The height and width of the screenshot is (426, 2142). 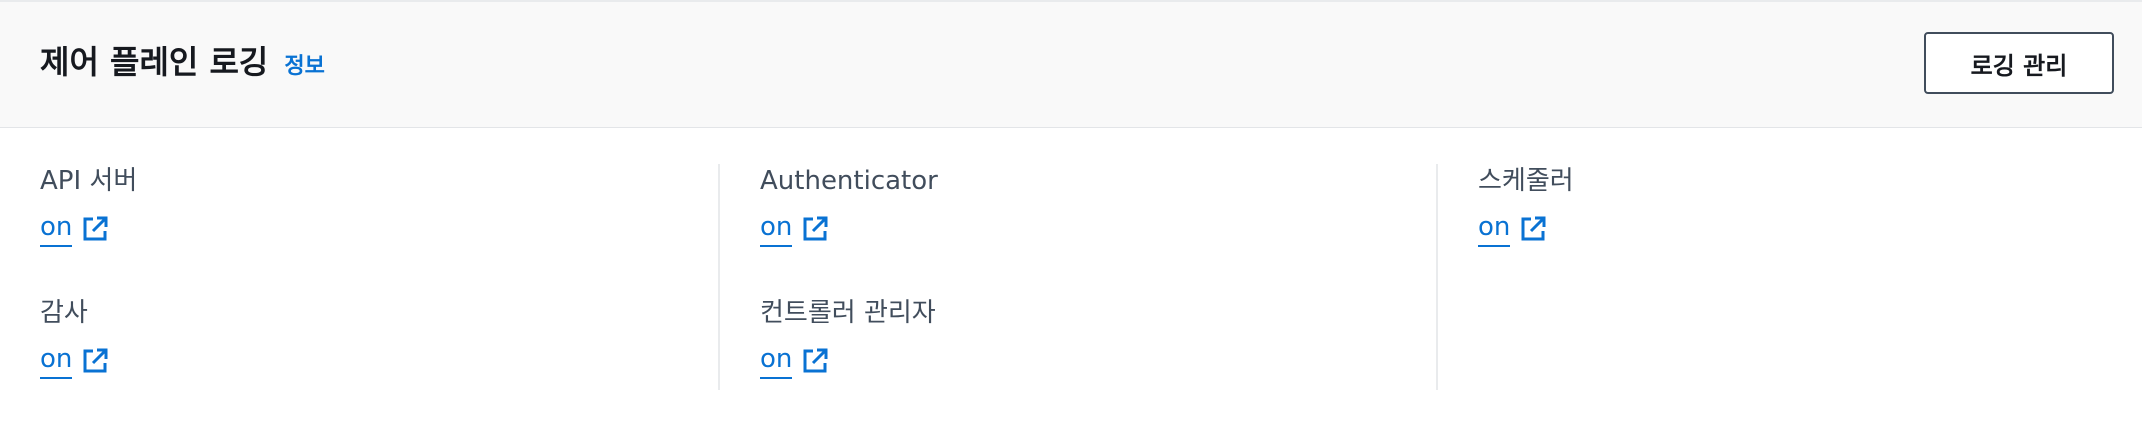 I want to click on panel-title-group: 제어 플레인 로깅 정보, so click(x=182, y=62).